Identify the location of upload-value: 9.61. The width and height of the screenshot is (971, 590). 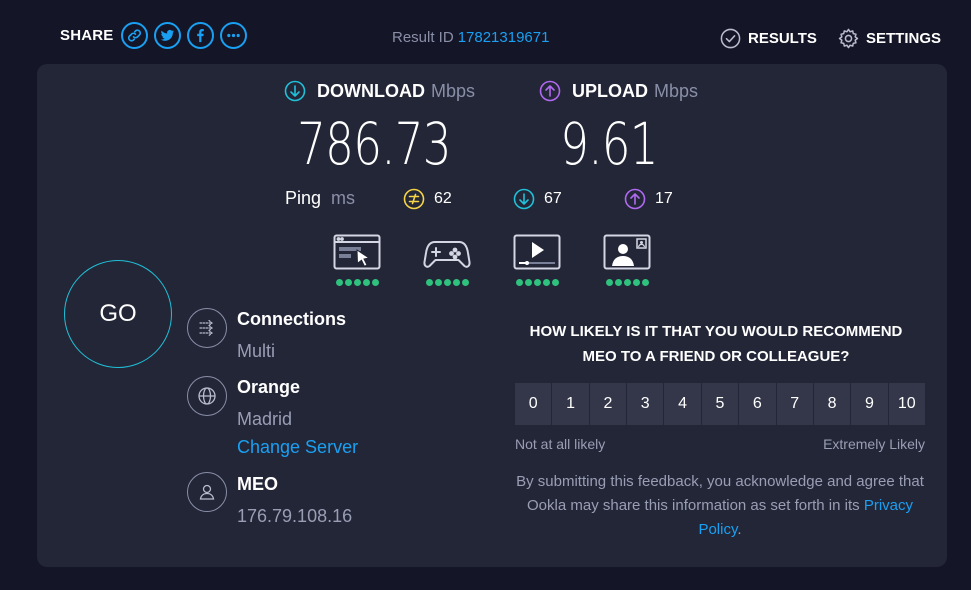
(609, 144).